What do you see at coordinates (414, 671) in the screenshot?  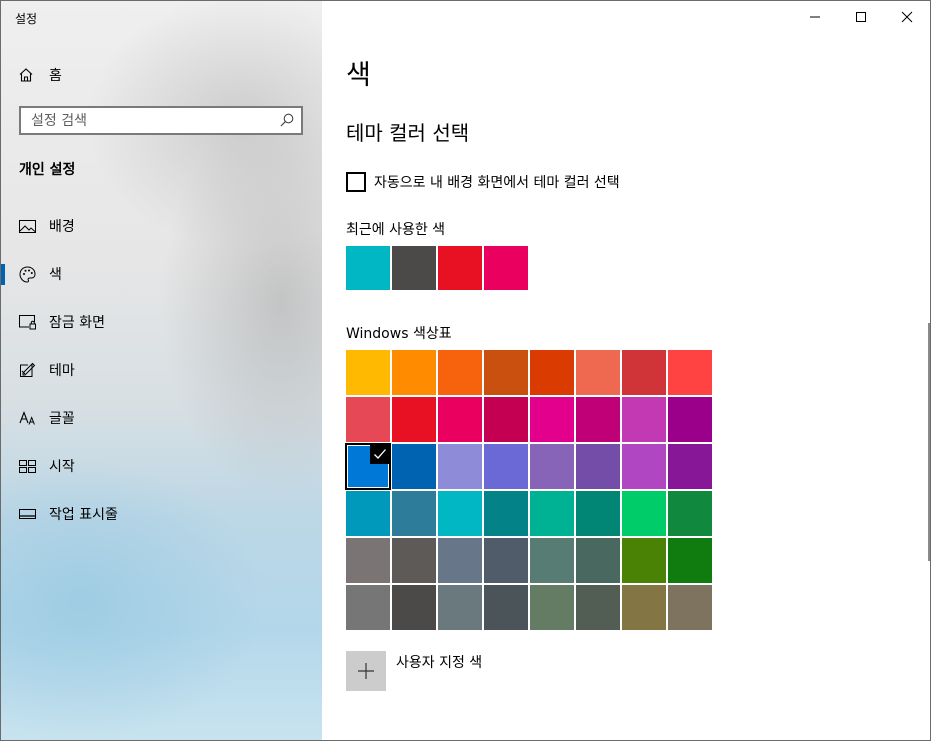 I see `custom-color-row: 사용자 지정 색` at bounding box center [414, 671].